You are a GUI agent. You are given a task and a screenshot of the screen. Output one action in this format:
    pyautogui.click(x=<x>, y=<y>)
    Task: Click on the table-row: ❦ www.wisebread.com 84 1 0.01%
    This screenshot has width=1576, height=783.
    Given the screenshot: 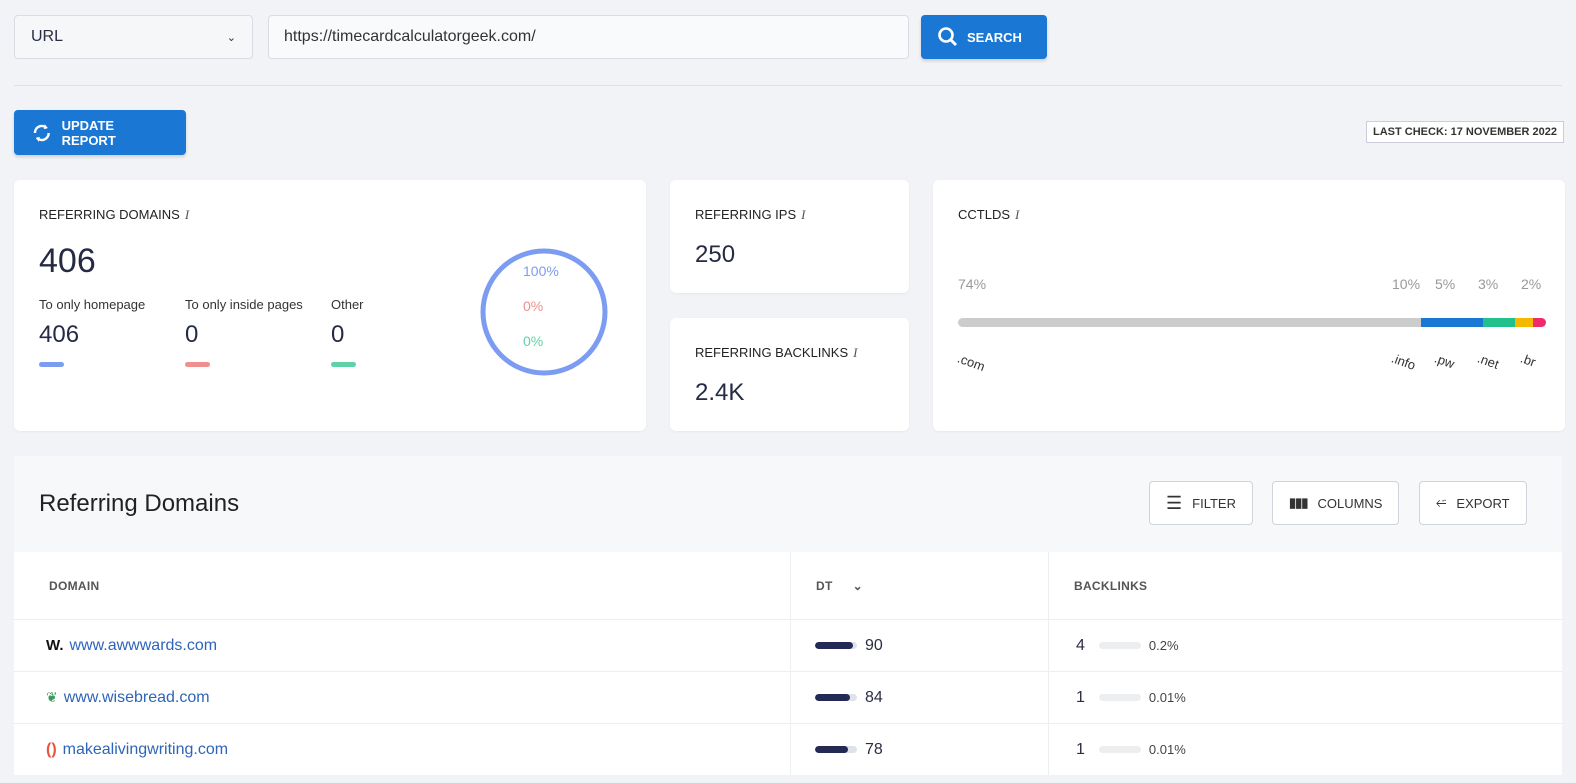 What is the action you would take?
    pyautogui.click(x=788, y=697)
    